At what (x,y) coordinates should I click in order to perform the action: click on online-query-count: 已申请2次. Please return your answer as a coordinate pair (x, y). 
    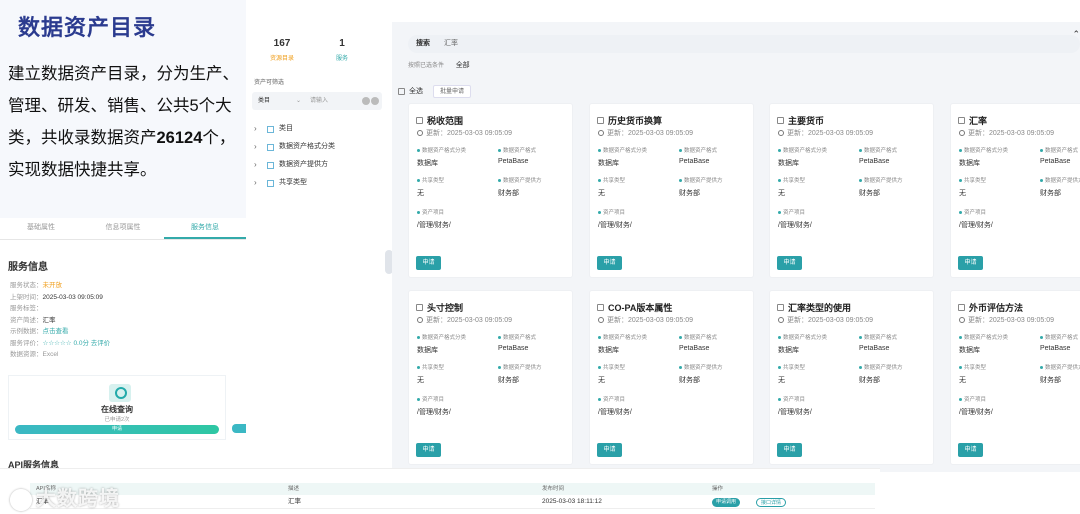
    Looking at the image, I should click on (117, 420).